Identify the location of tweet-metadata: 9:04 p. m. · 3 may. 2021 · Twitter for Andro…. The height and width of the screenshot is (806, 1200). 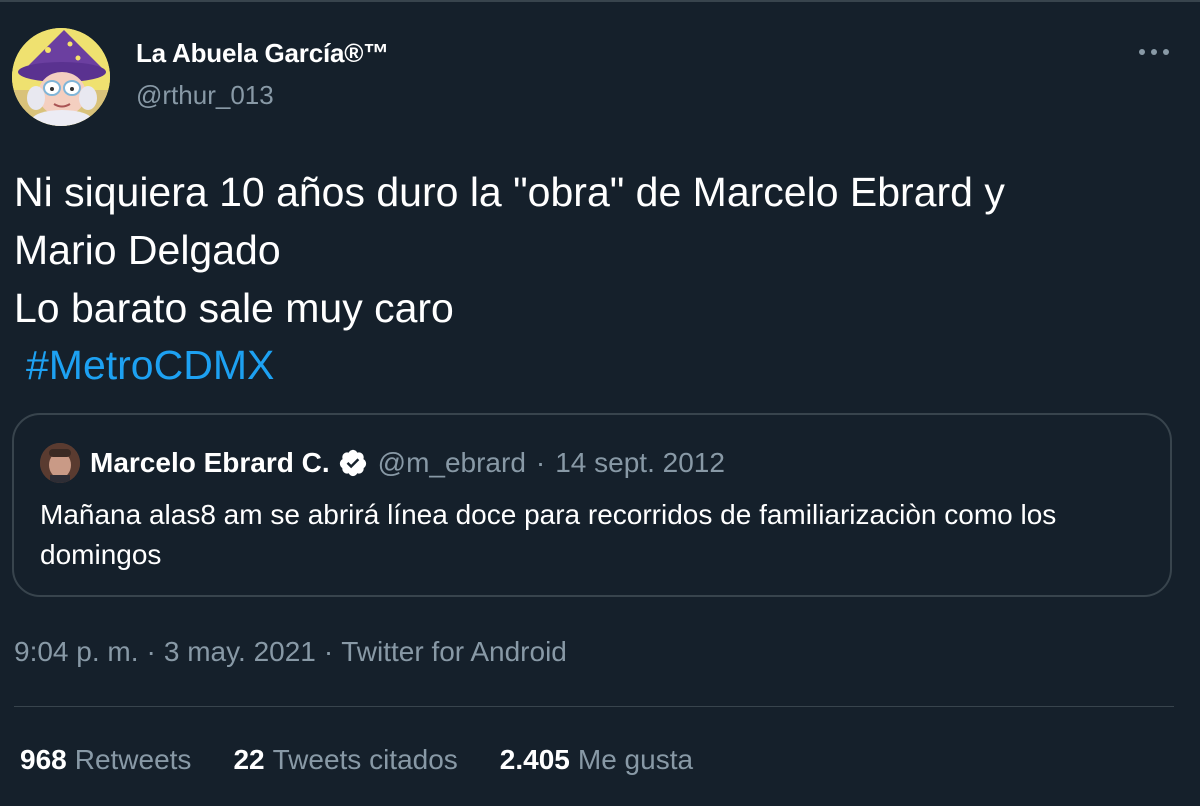
(290, 652).